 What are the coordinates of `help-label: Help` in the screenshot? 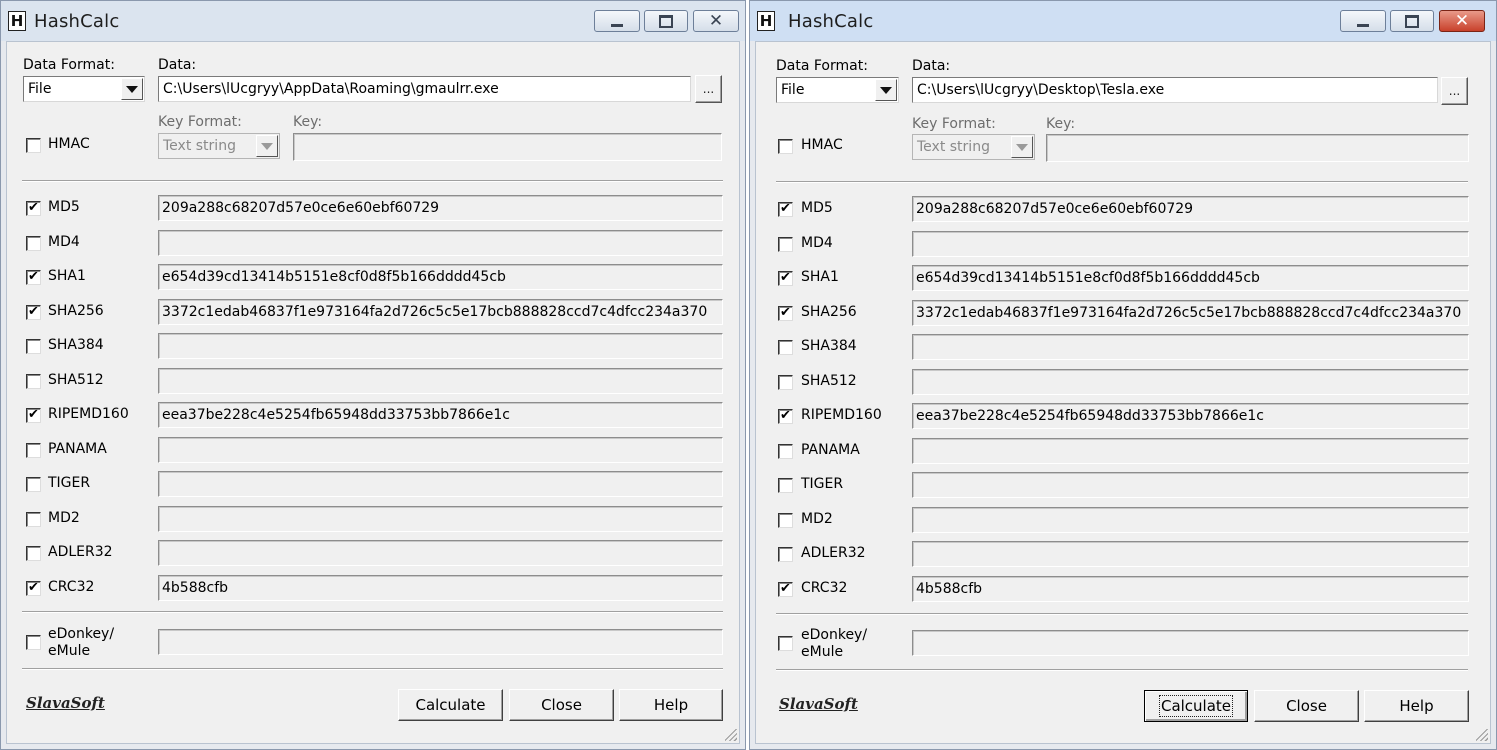 It's located at (1416, 706).